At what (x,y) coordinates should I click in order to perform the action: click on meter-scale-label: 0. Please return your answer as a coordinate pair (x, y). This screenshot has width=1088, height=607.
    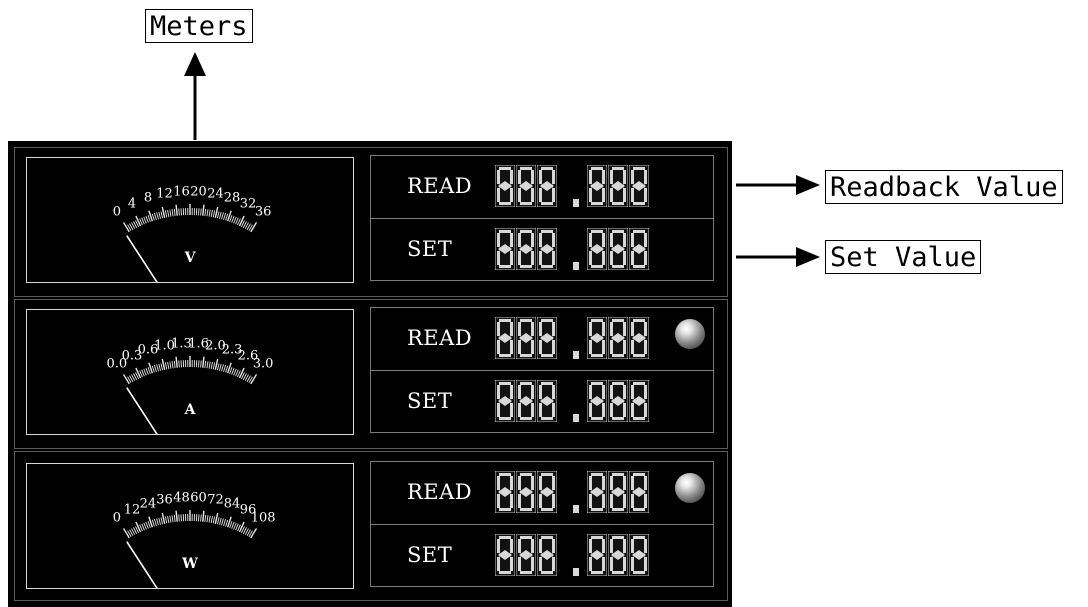
    Looking at the image, I should click on (117, 517).